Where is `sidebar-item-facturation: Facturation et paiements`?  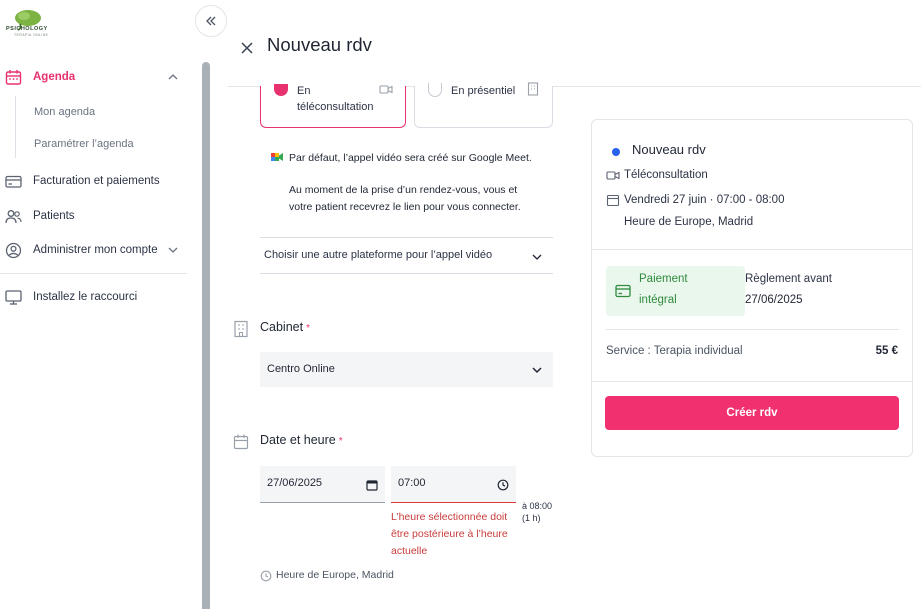
sidebar-item-facturation: Facturation et paiements is located at coordinates (100, 181).